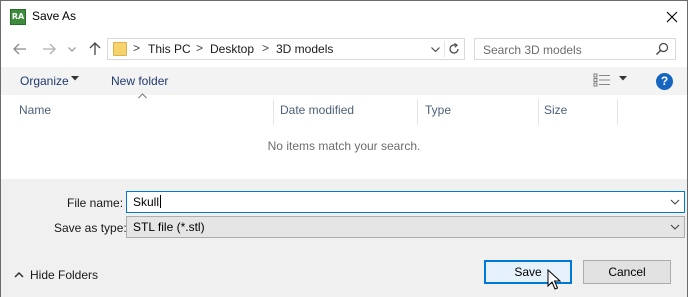  Describe the element at coordinates (344, 16) in the screenshot. I see `title-bar: RA Save As` at that location.